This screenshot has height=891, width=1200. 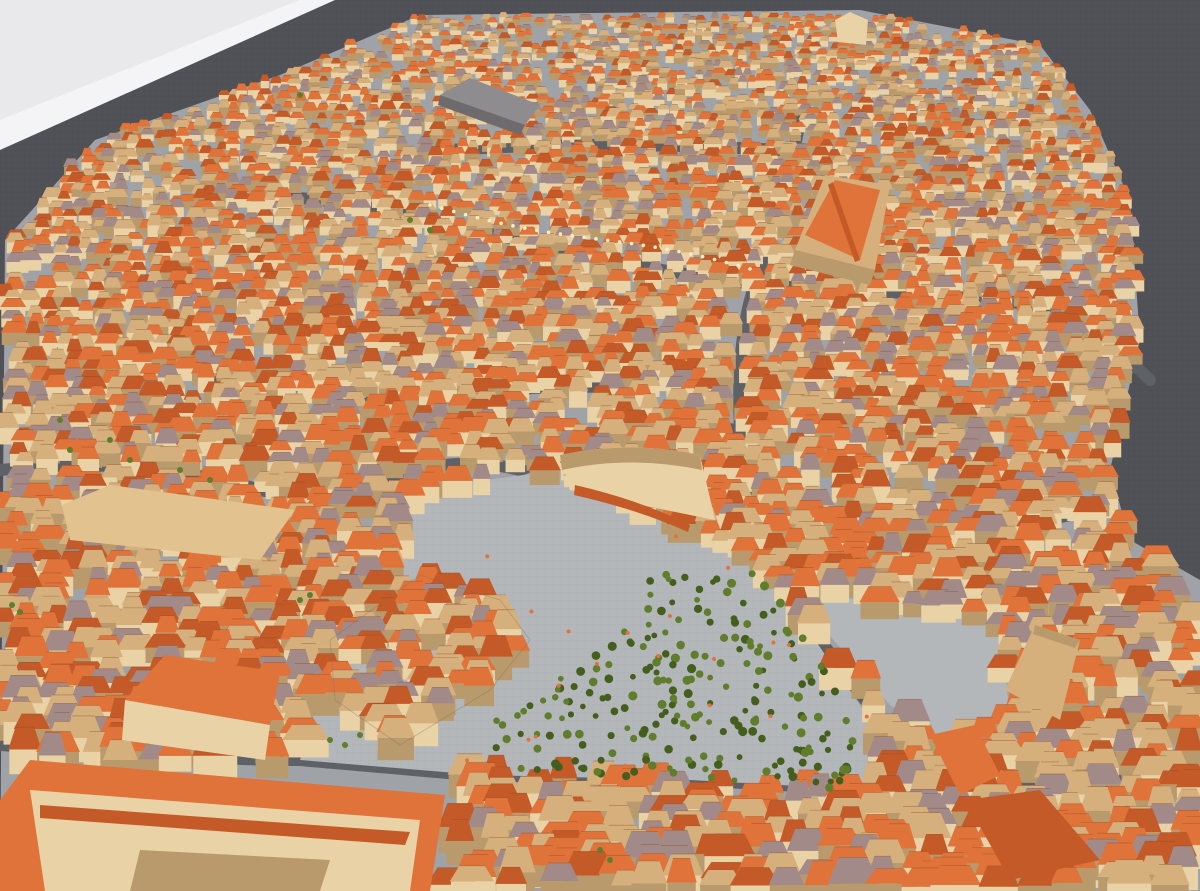 I want to click on house, so click(x=879, y=603).